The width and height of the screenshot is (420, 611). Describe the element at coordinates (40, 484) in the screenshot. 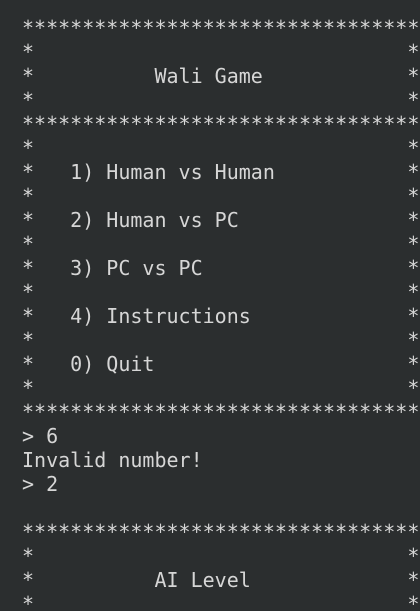

I see `user-input-line: > 2` at that location.